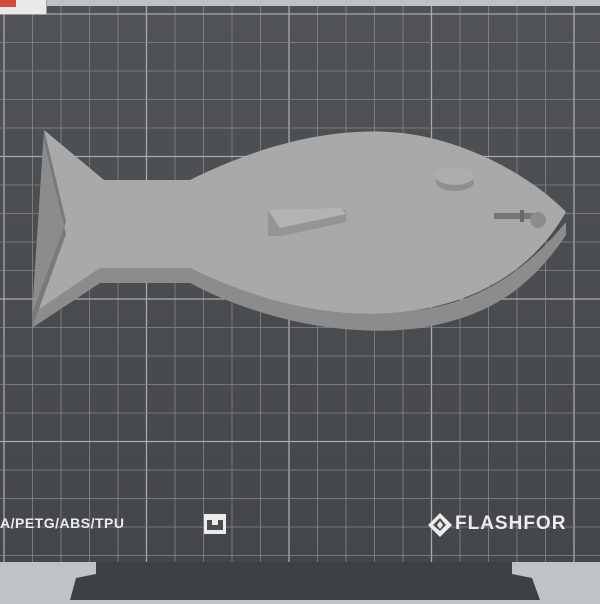  What do you see at coordinates (538, 220) in the screenshot?
I see `fish-mouth-tip` at bounding box center [538, 220].